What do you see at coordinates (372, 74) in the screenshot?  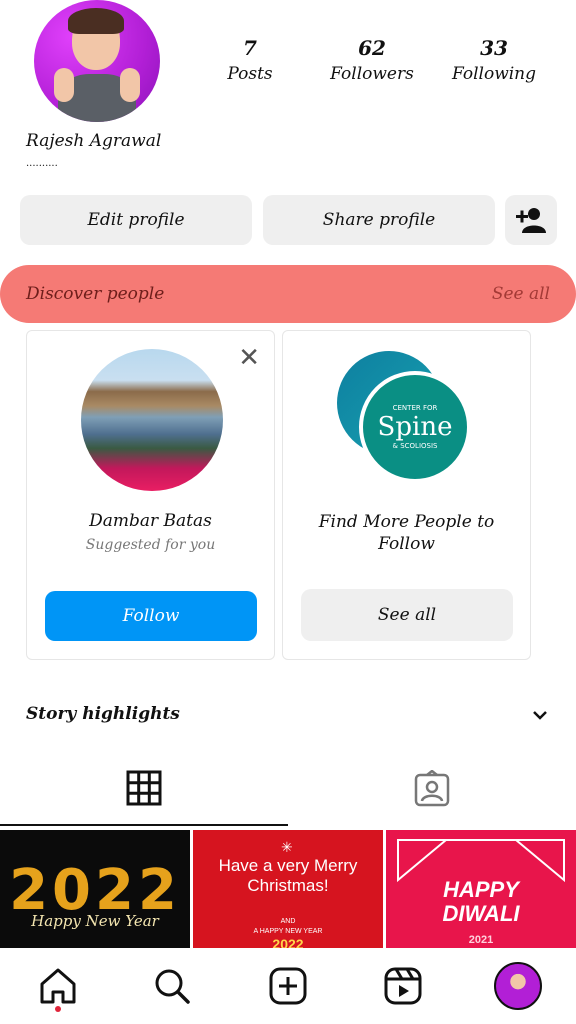 I see `stat-followers-label: Followers` at bounding box center [372, 74].